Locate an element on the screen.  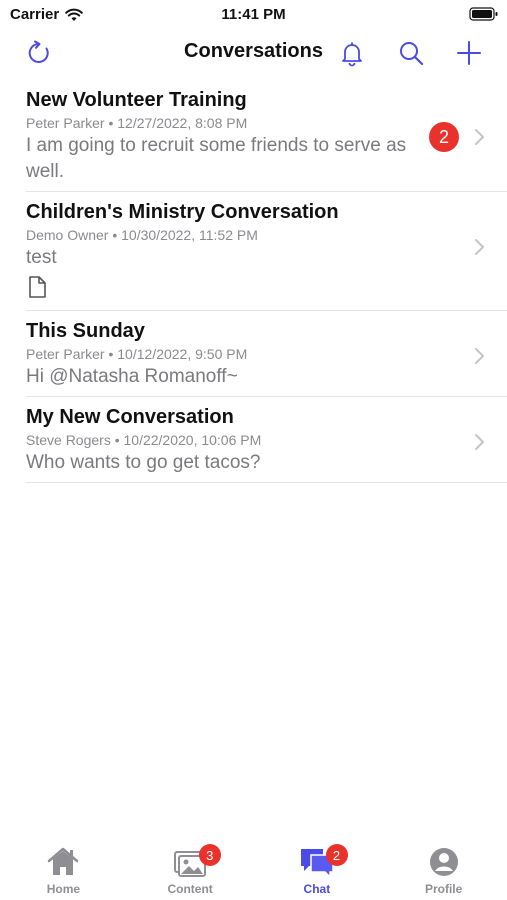
conversation-meta: Demo Owner • 10/30/2022, 11:52 PM is located at coordinates (142, 235).